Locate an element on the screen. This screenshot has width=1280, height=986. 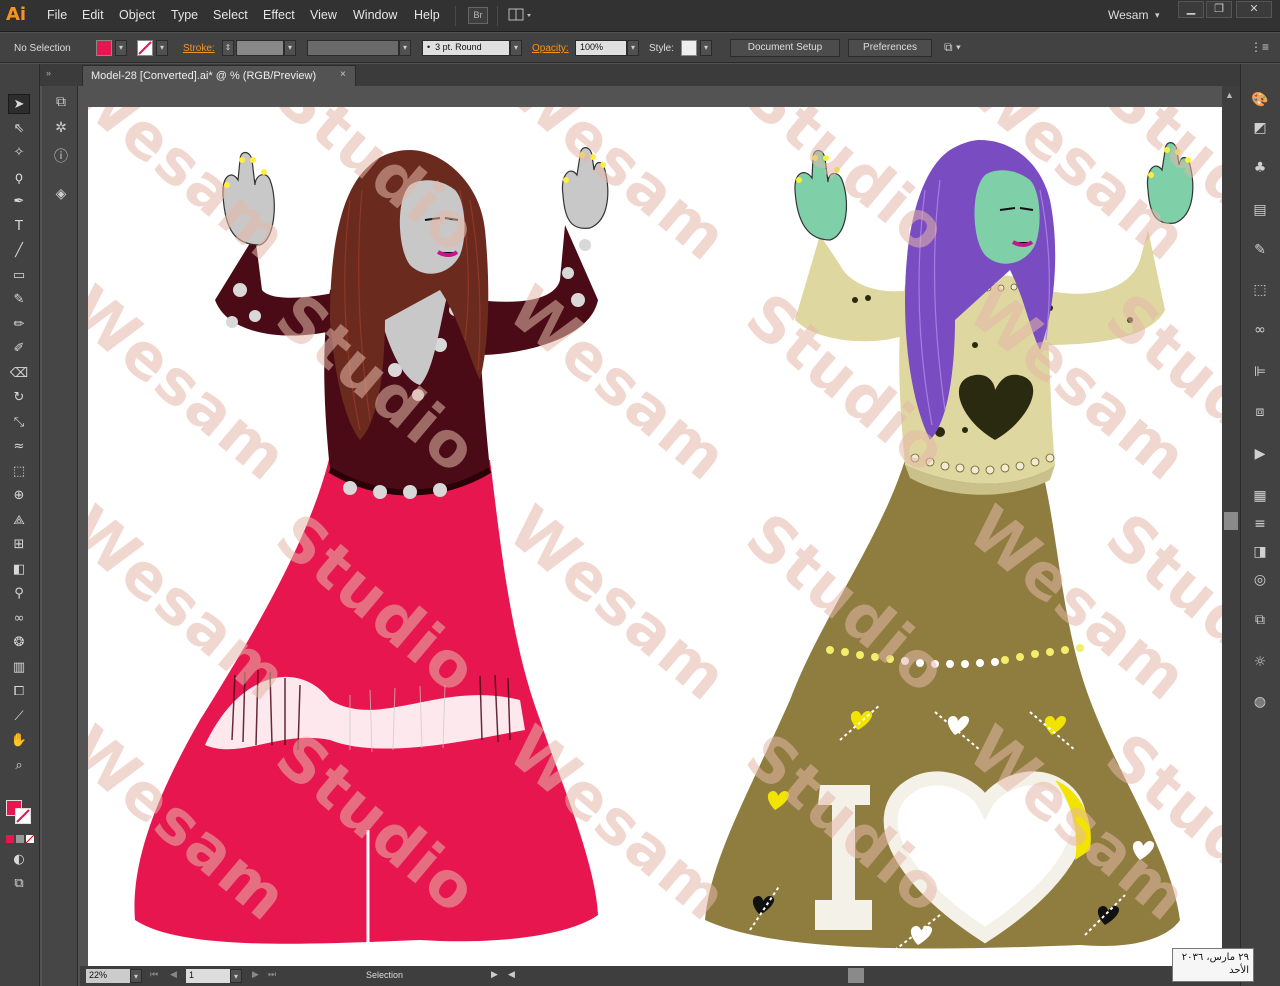
menu-type: Type is located at coordinates (184, 15).